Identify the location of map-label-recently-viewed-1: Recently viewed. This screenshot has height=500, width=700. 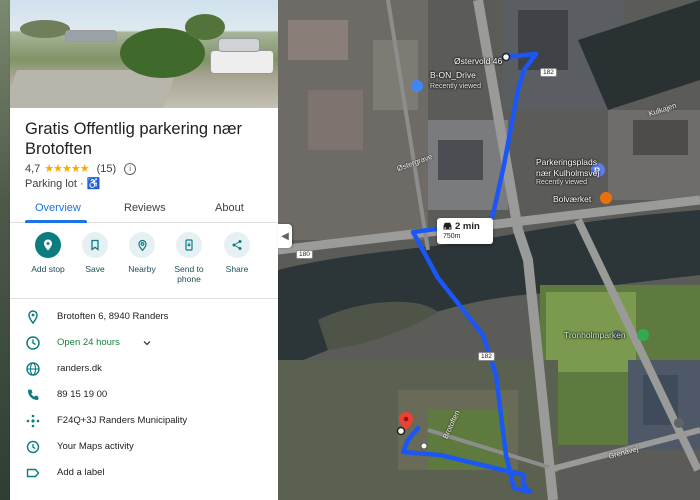
(455, 86).